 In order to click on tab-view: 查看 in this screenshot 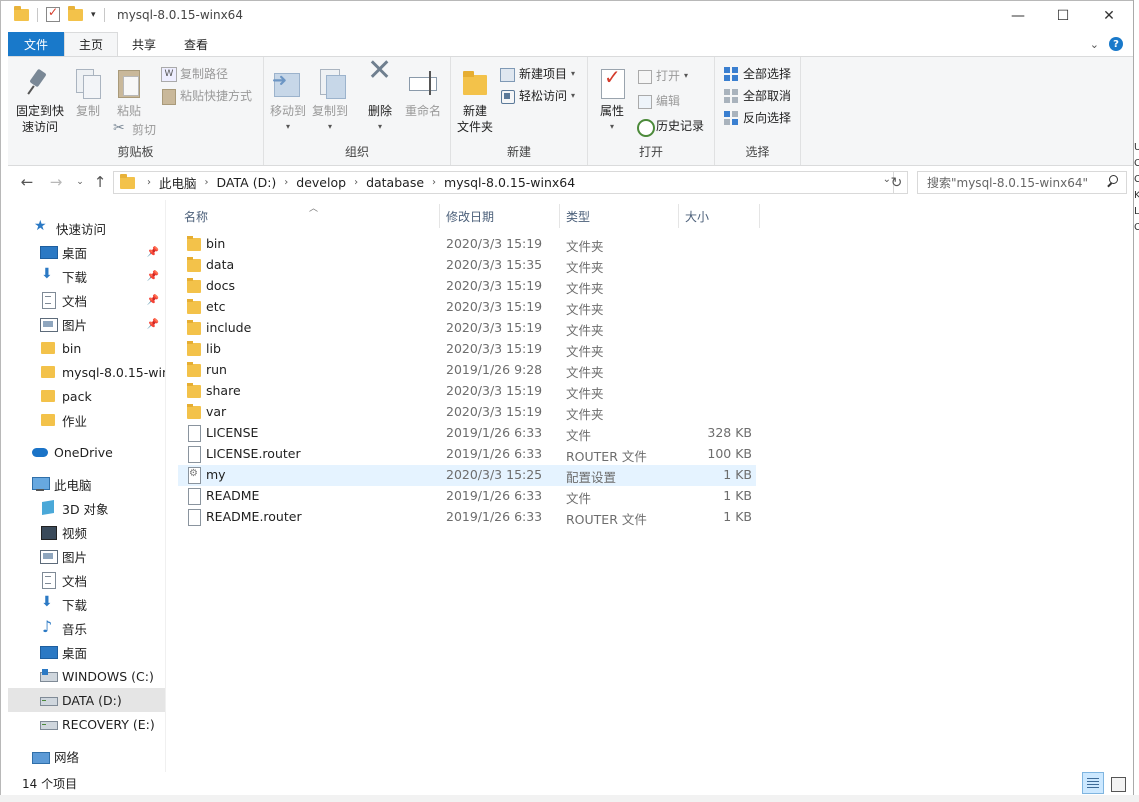, I will do `click(196, 44)`.